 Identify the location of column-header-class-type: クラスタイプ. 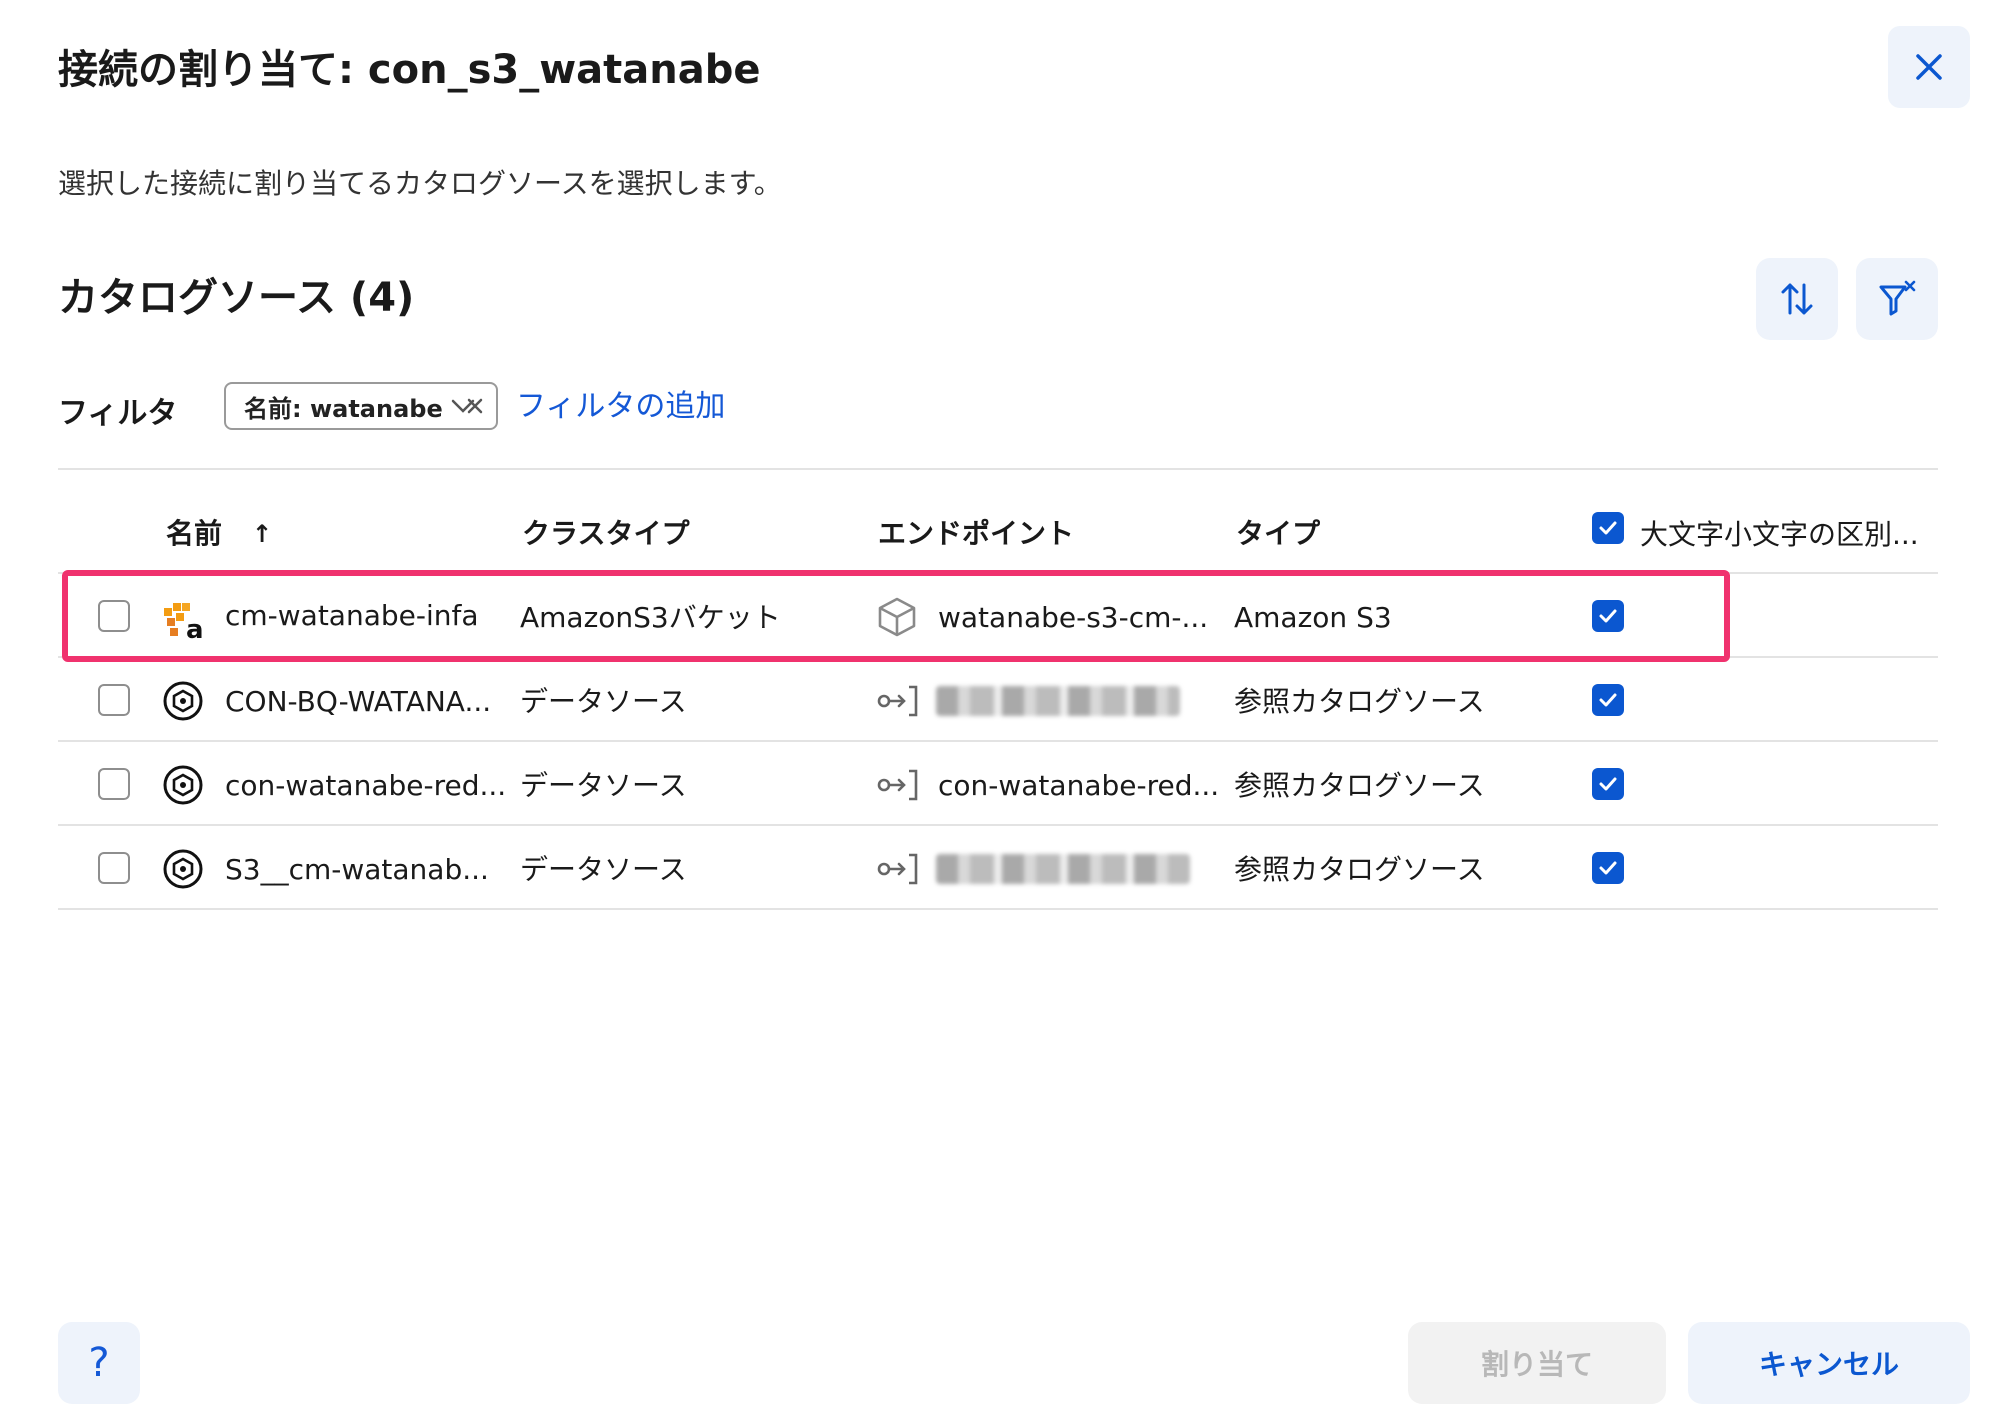
(605, 534).